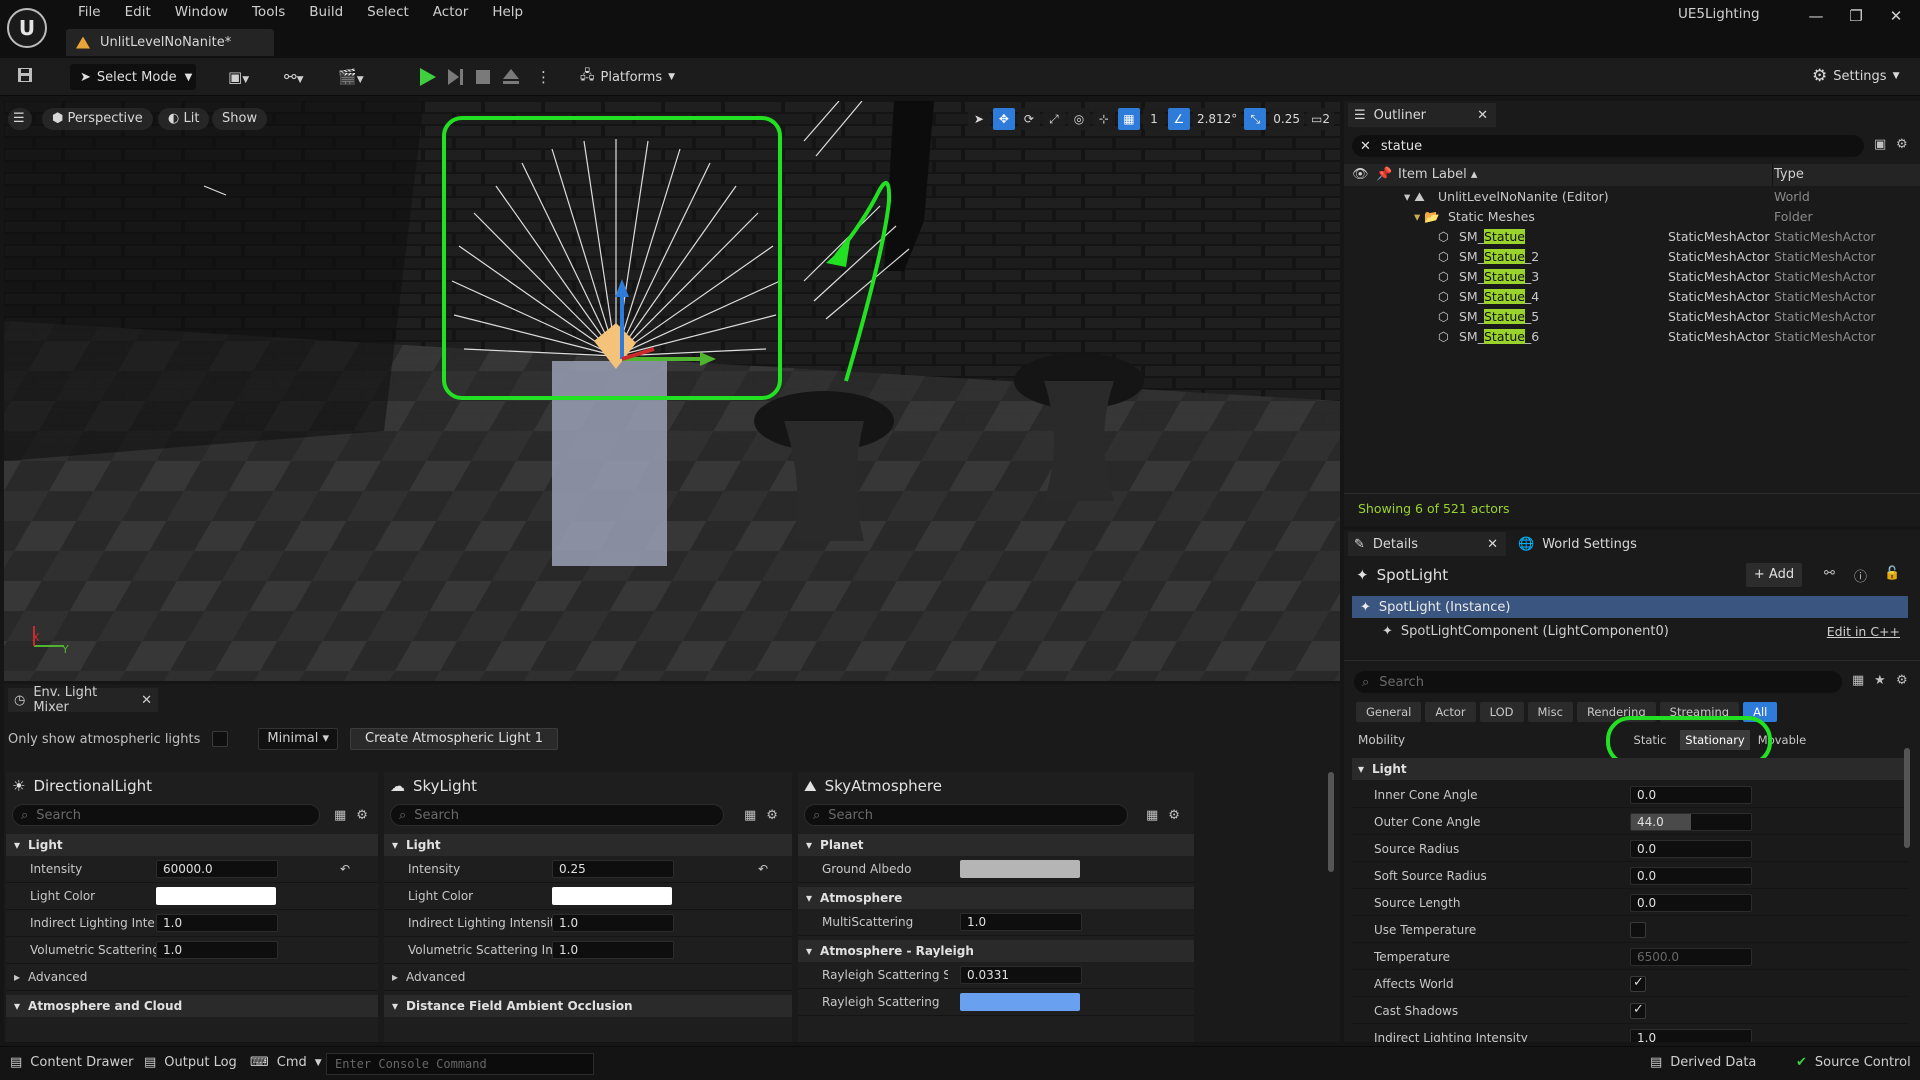 The width and height of the screenshot is (1920, 1080). Describe the element at coordinates (427, 77) in the screenshot. I see `play-icon` at that location.